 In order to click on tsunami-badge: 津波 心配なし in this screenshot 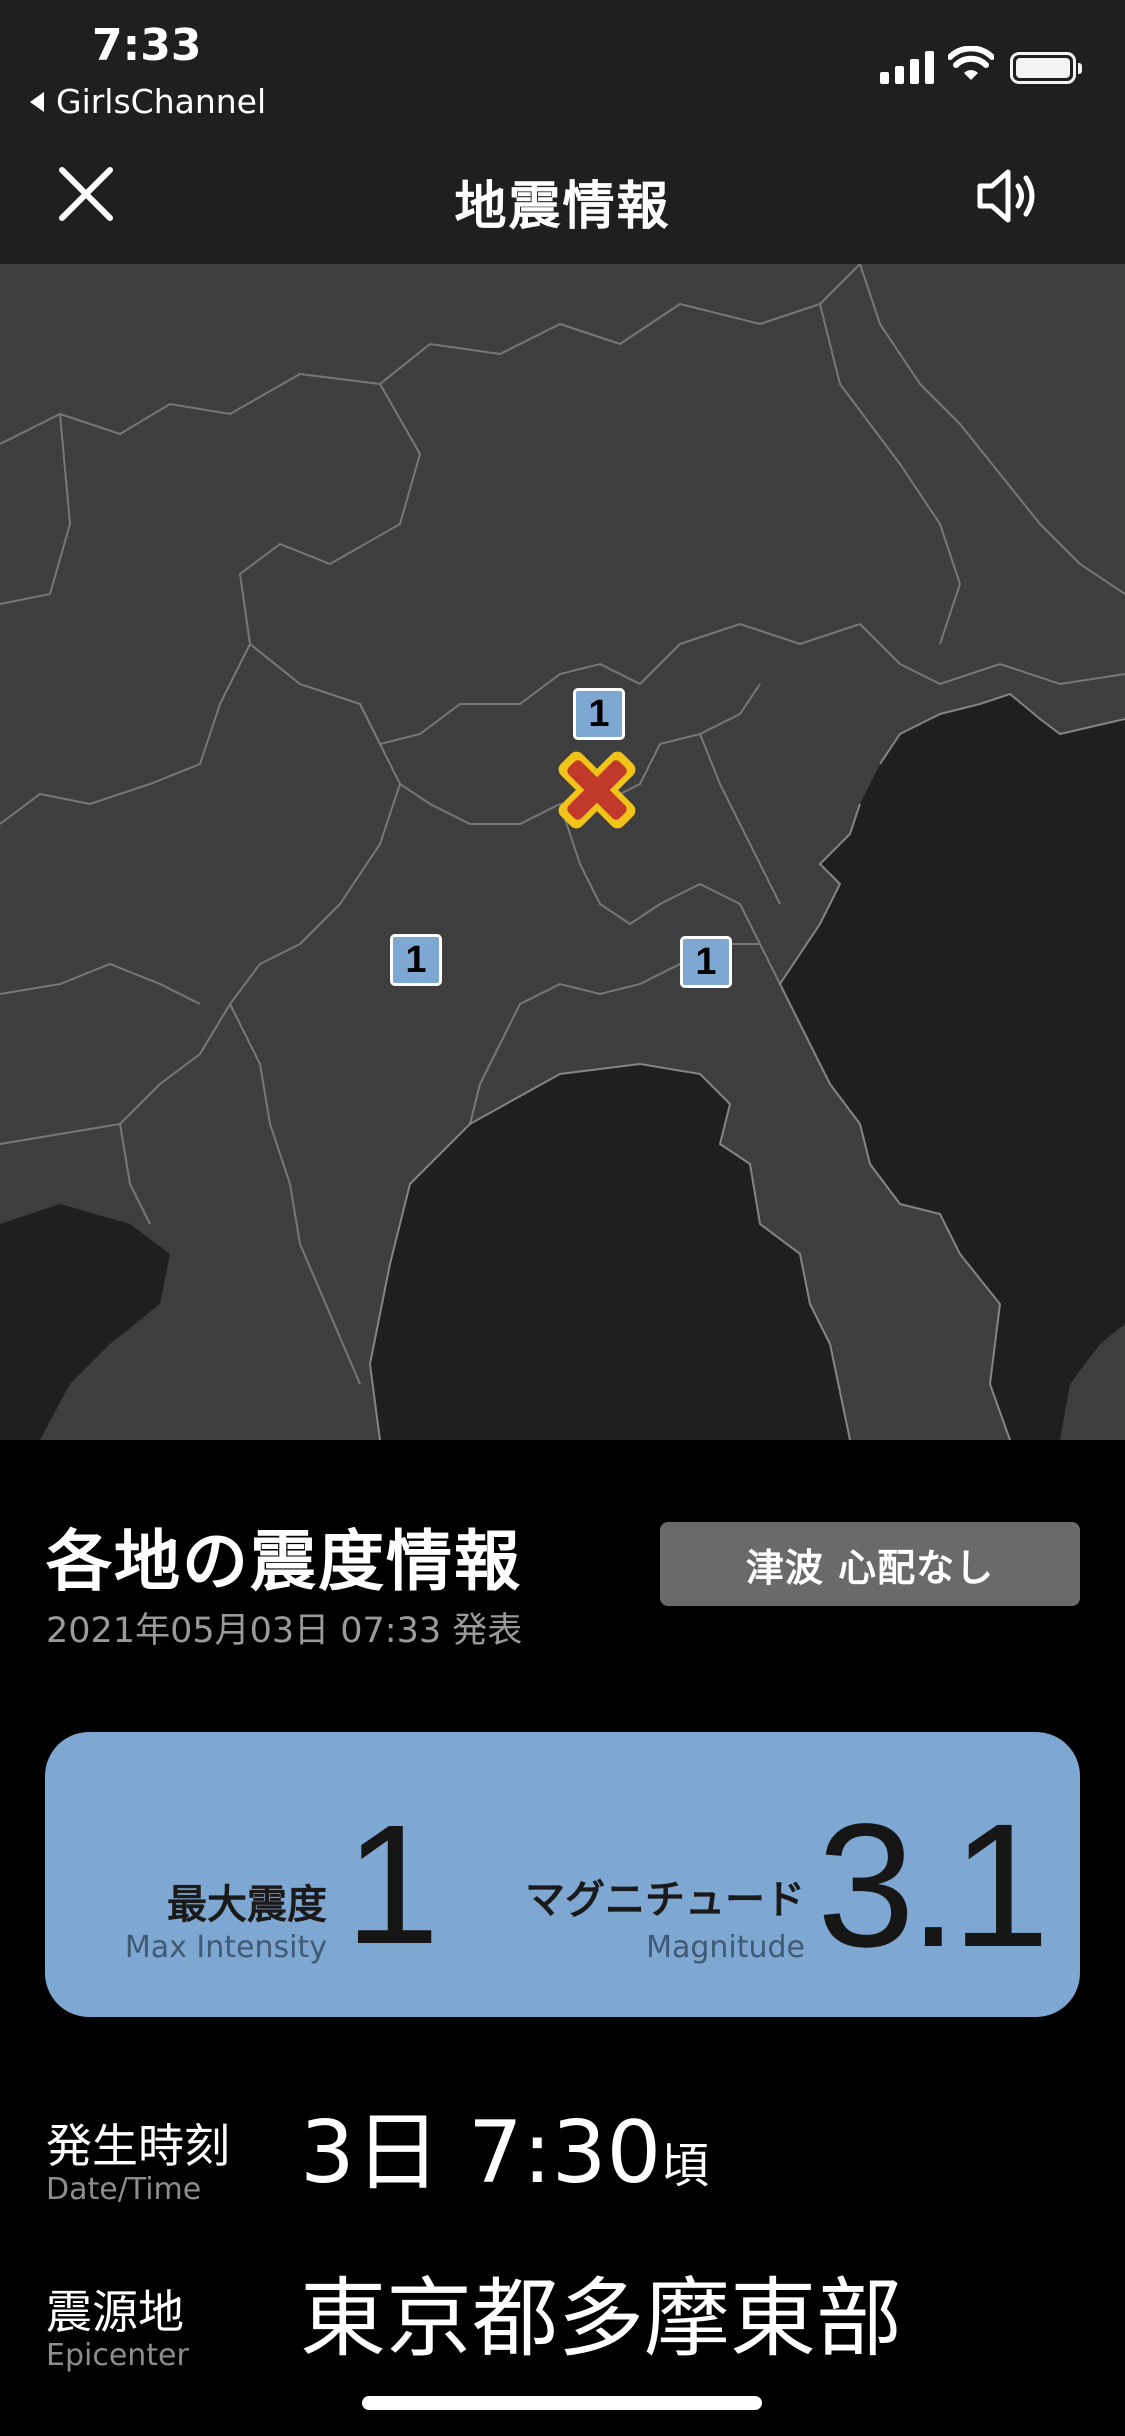, I will do `click(870, 1564)`.